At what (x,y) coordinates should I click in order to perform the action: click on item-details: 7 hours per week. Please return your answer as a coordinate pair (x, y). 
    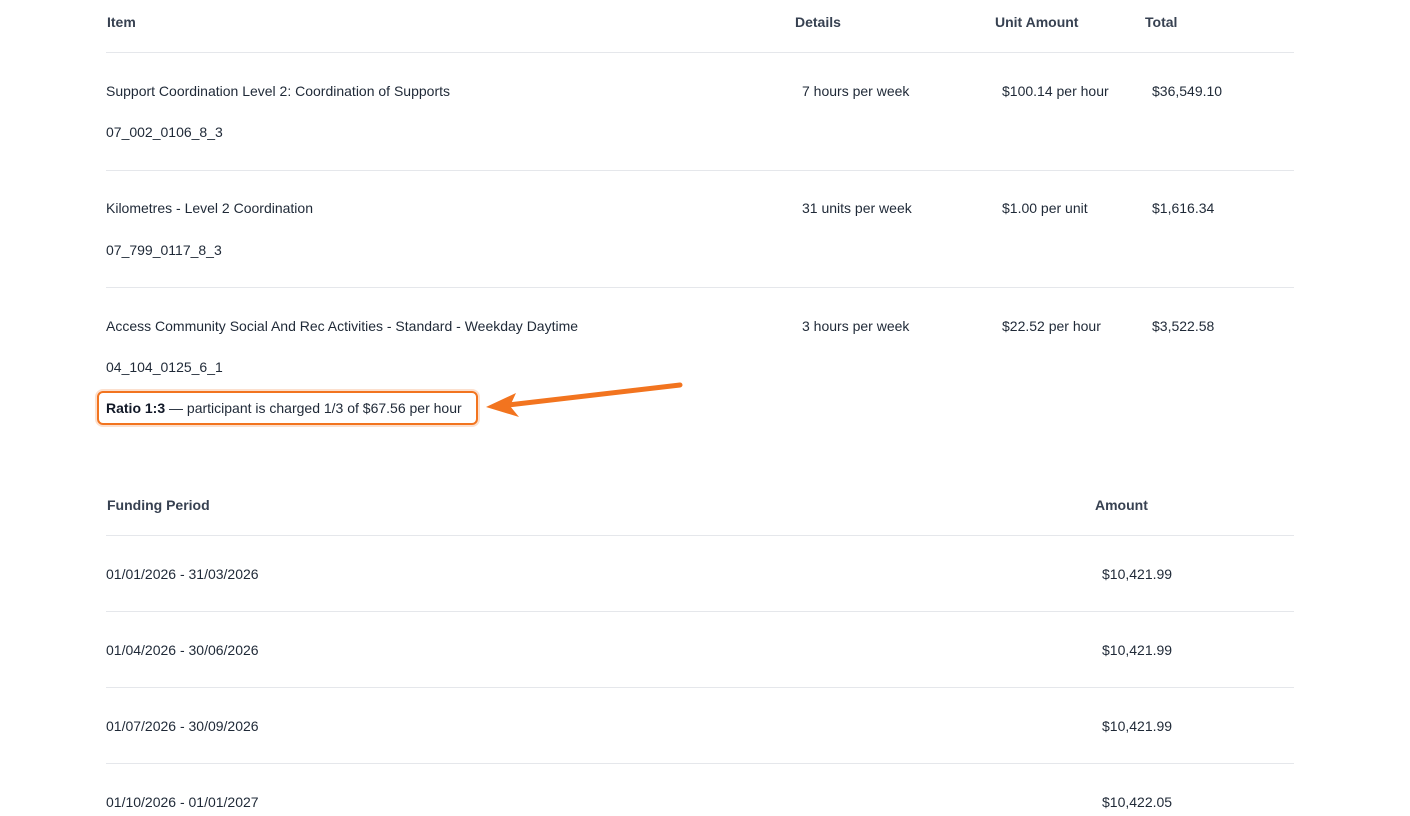
    Looking at the image, I should click on (856, 91).